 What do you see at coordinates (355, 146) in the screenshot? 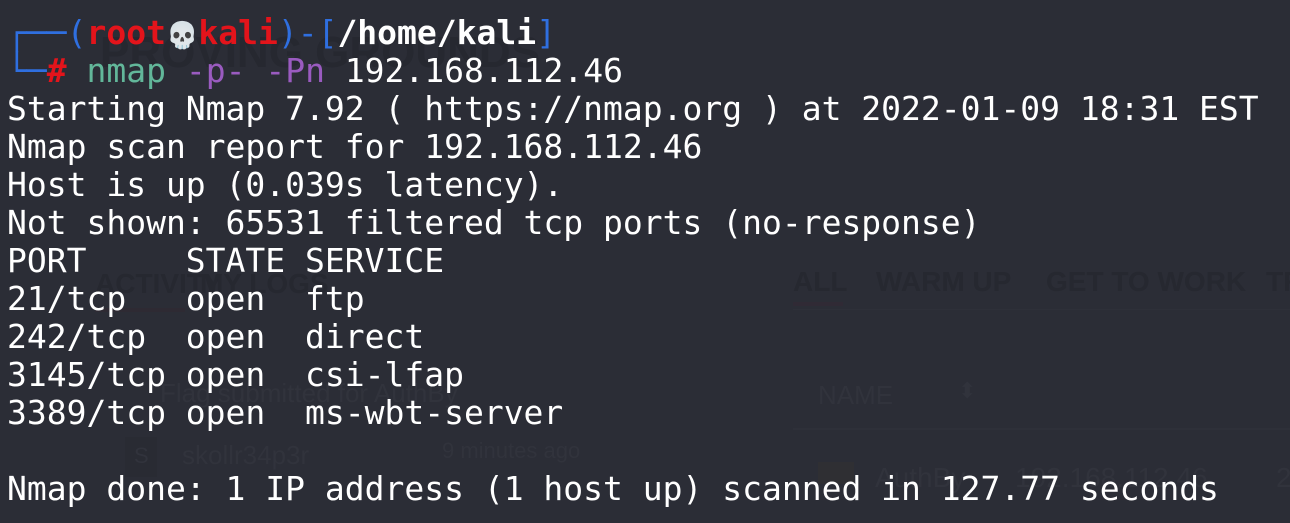
I see `output-line: Nmap scan report for 192.168.112.46` at bounding box center [355, 146].